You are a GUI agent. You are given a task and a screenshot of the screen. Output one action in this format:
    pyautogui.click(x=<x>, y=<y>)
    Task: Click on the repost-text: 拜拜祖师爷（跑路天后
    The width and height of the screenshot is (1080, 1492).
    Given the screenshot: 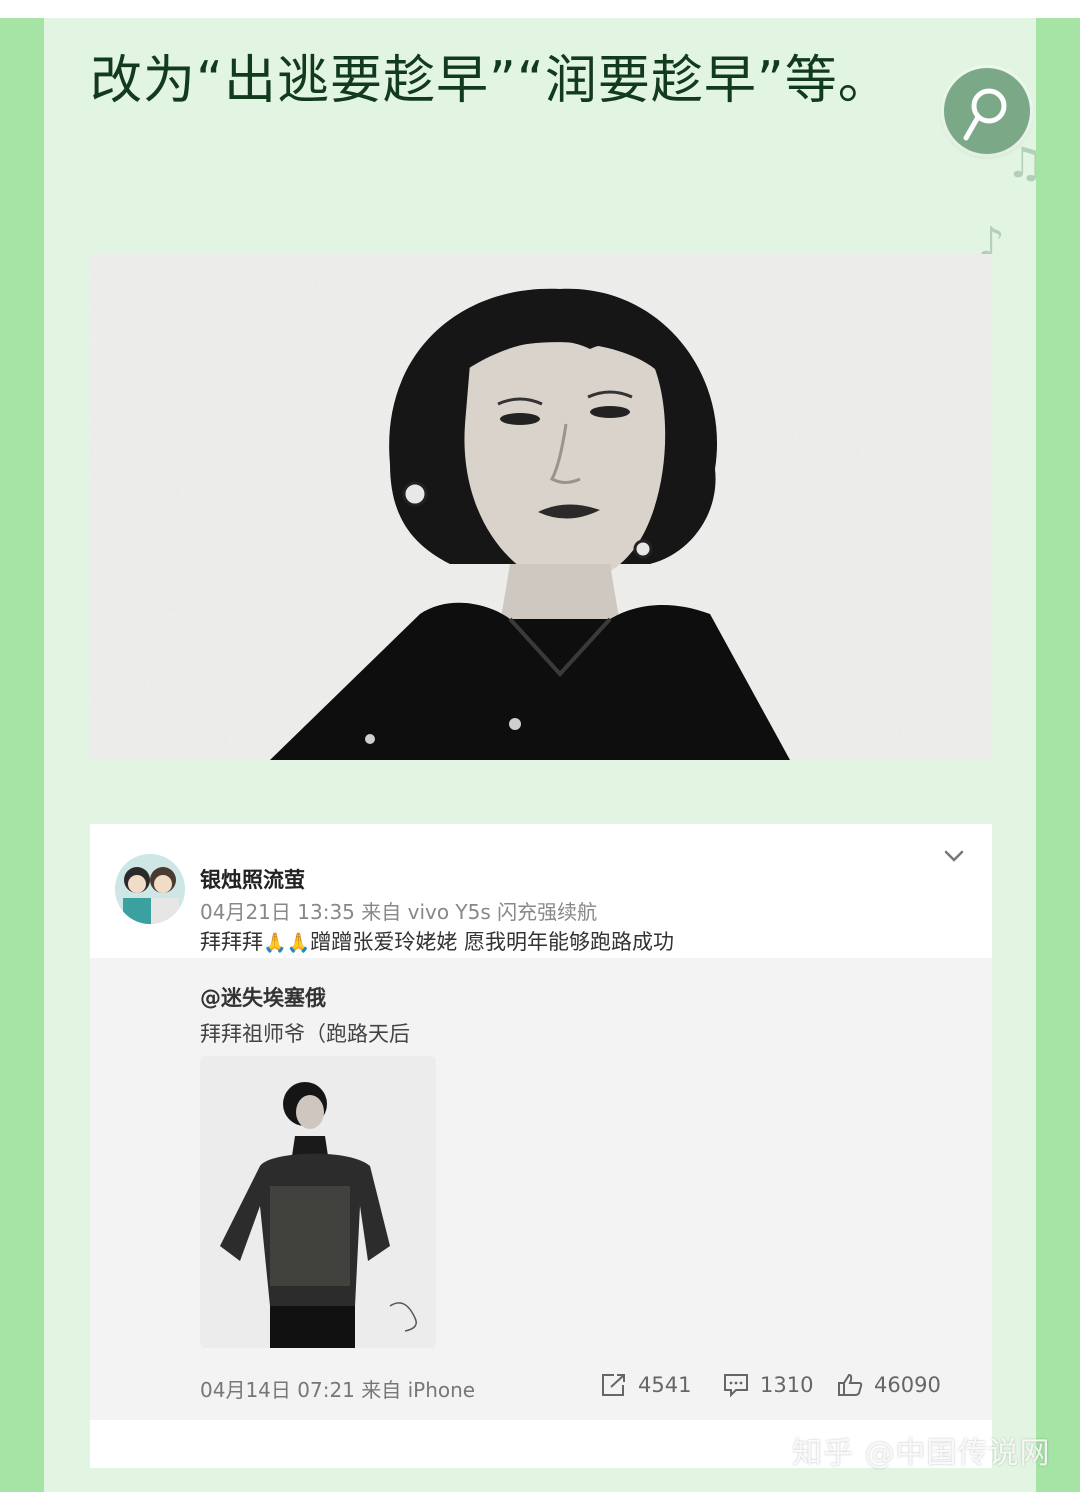 What is the action you would take?
    pyautogui.click(x=305, y=1034)
    